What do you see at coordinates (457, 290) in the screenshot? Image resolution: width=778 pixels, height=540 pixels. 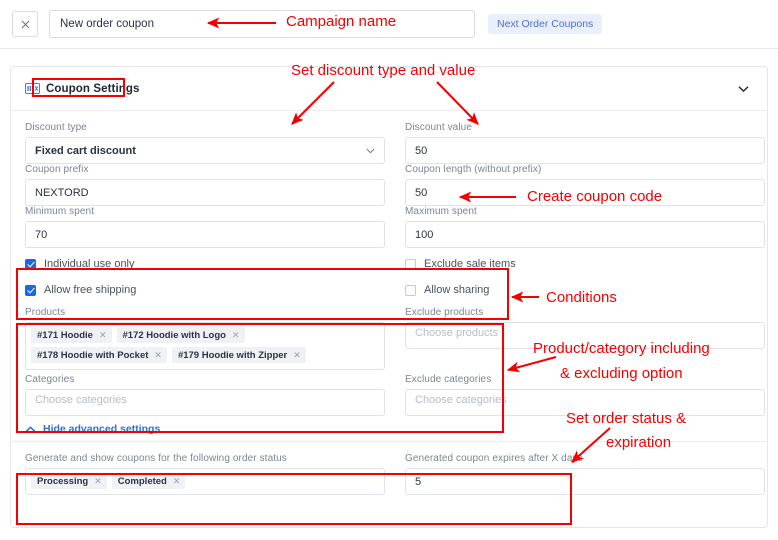 I see `checkbox-label: Allow sharing` at bounding box center [457, 290].